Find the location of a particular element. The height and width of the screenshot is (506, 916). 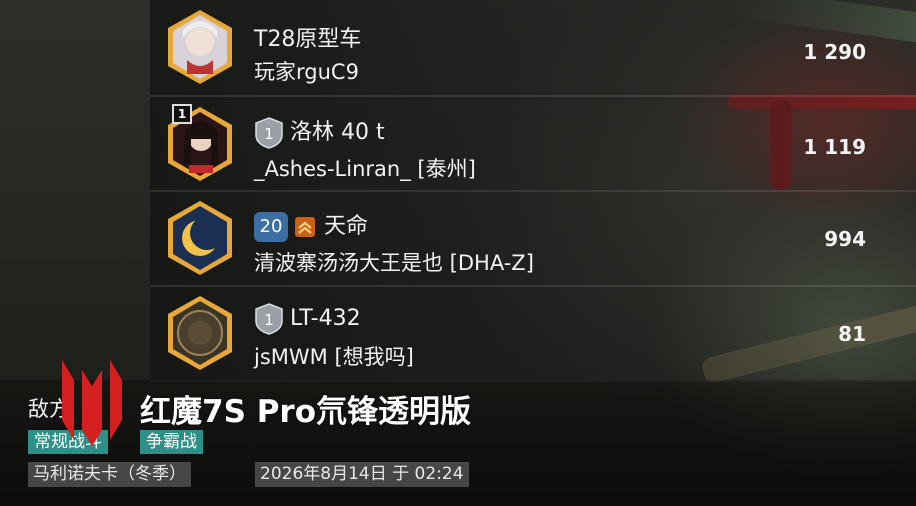

vehicle-line: 1 洛林 40 t is located at coordinates (319, 131).